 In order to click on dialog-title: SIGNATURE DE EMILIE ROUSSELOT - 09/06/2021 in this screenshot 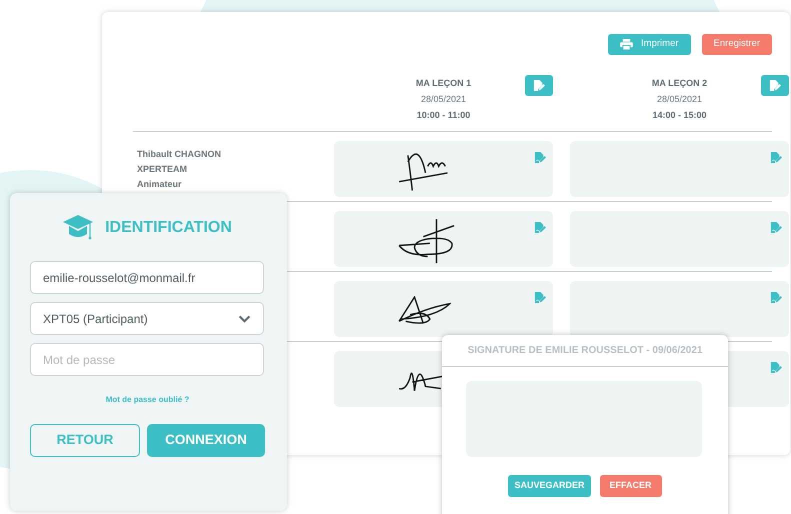, I will do `click(585, 351)`.